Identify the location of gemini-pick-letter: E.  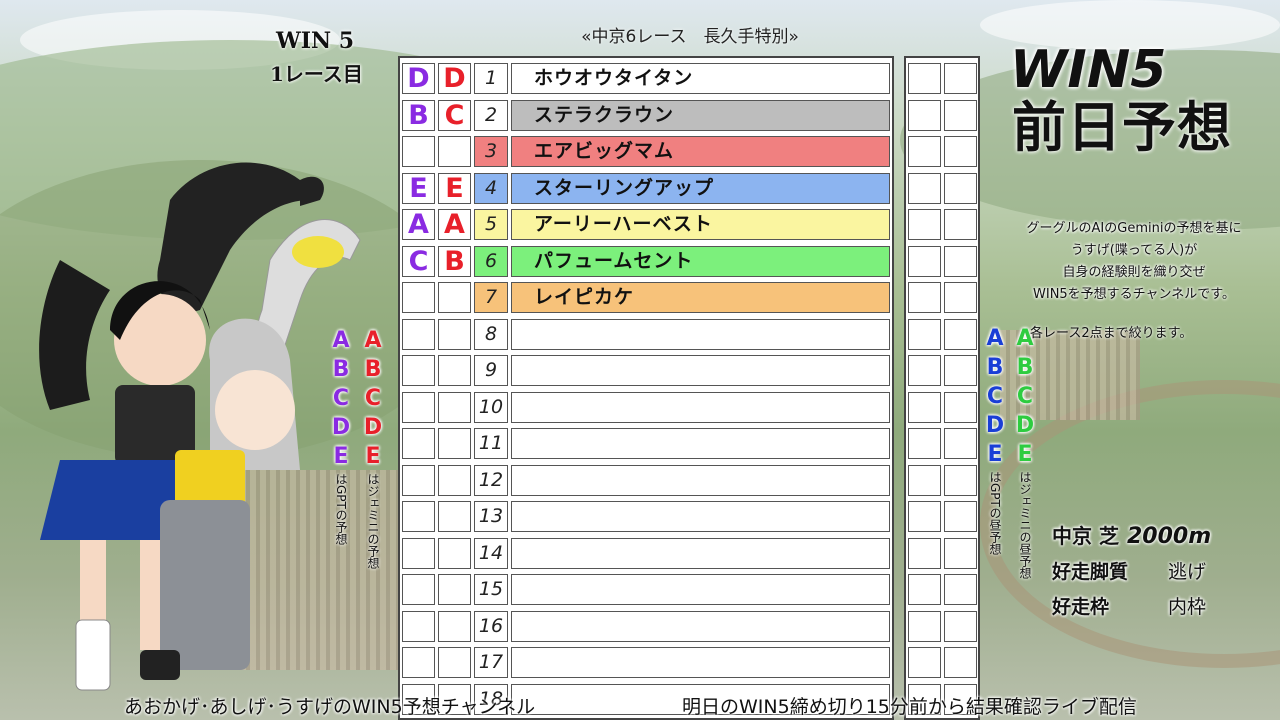
(454, 188).